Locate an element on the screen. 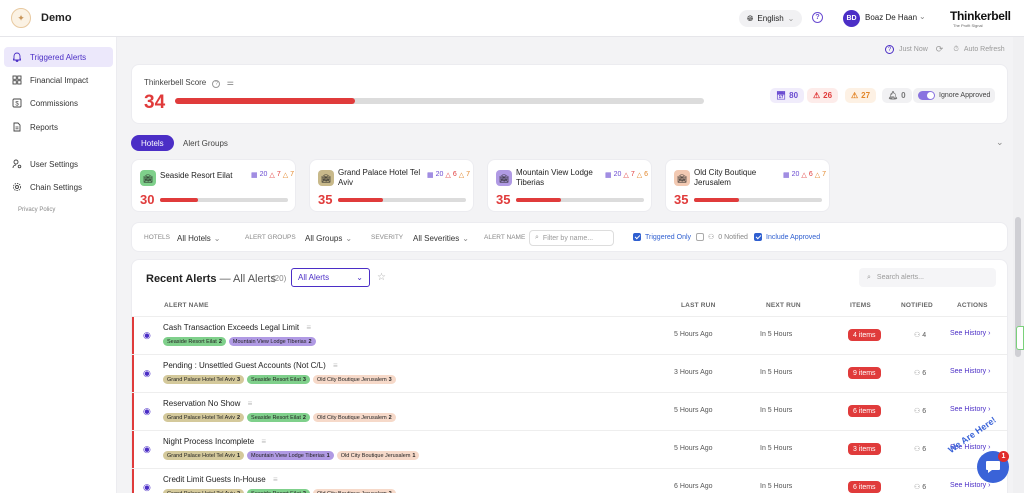 The width and height of the screenshot is (1024, 493). hotel-icon: 🏨︎ is located at coordinates (682, 178).